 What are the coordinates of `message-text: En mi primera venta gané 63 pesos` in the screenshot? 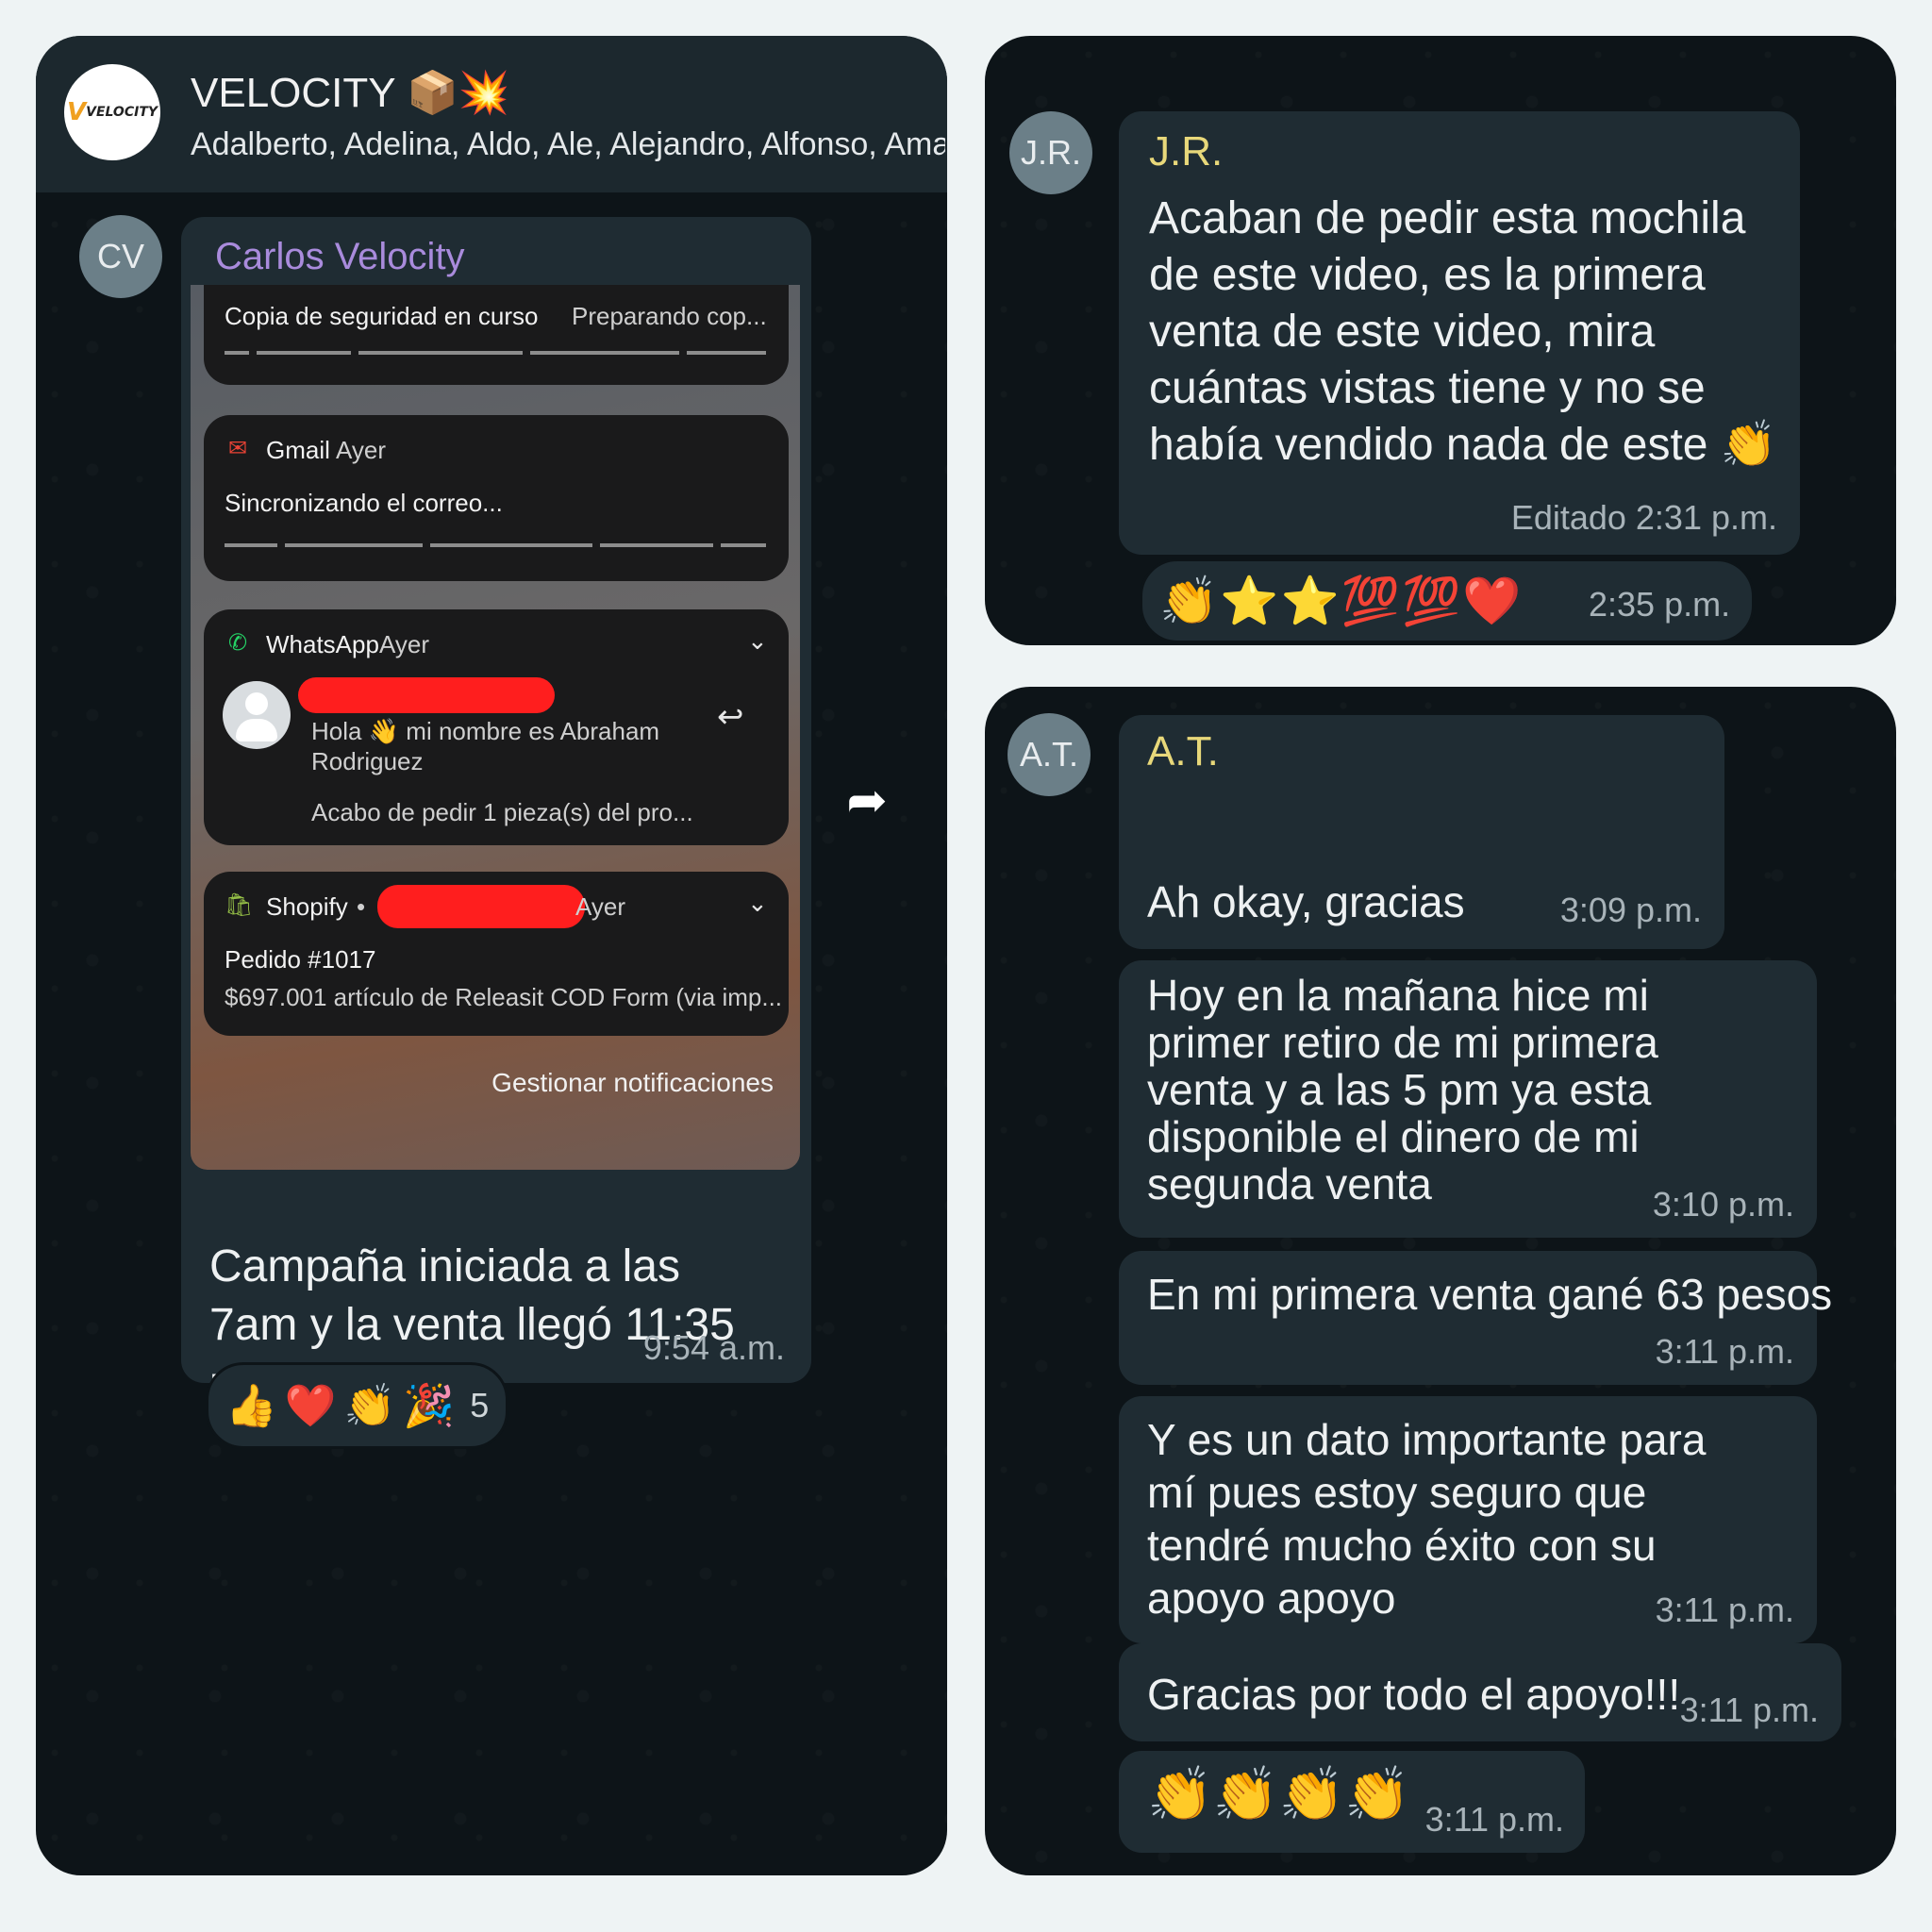 It's located at (1490, 1294).